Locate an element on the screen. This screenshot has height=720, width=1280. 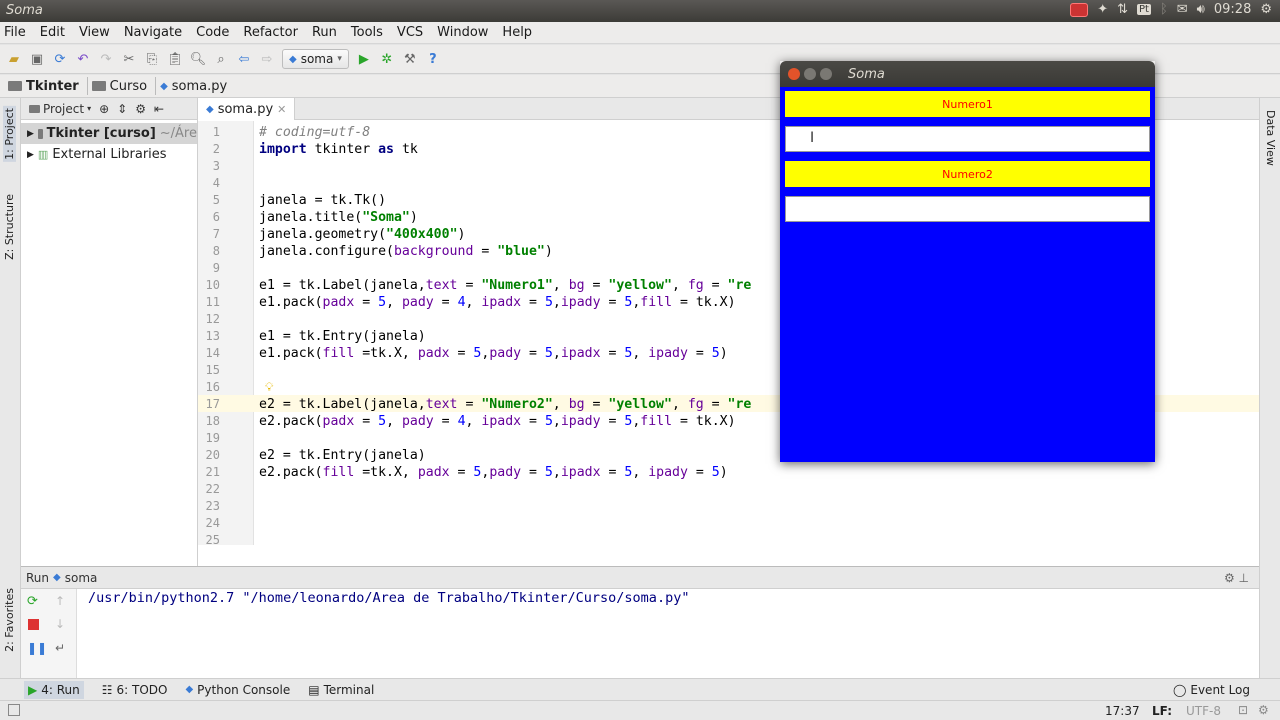
line-number: 7 is located at coordinates (216, 234).